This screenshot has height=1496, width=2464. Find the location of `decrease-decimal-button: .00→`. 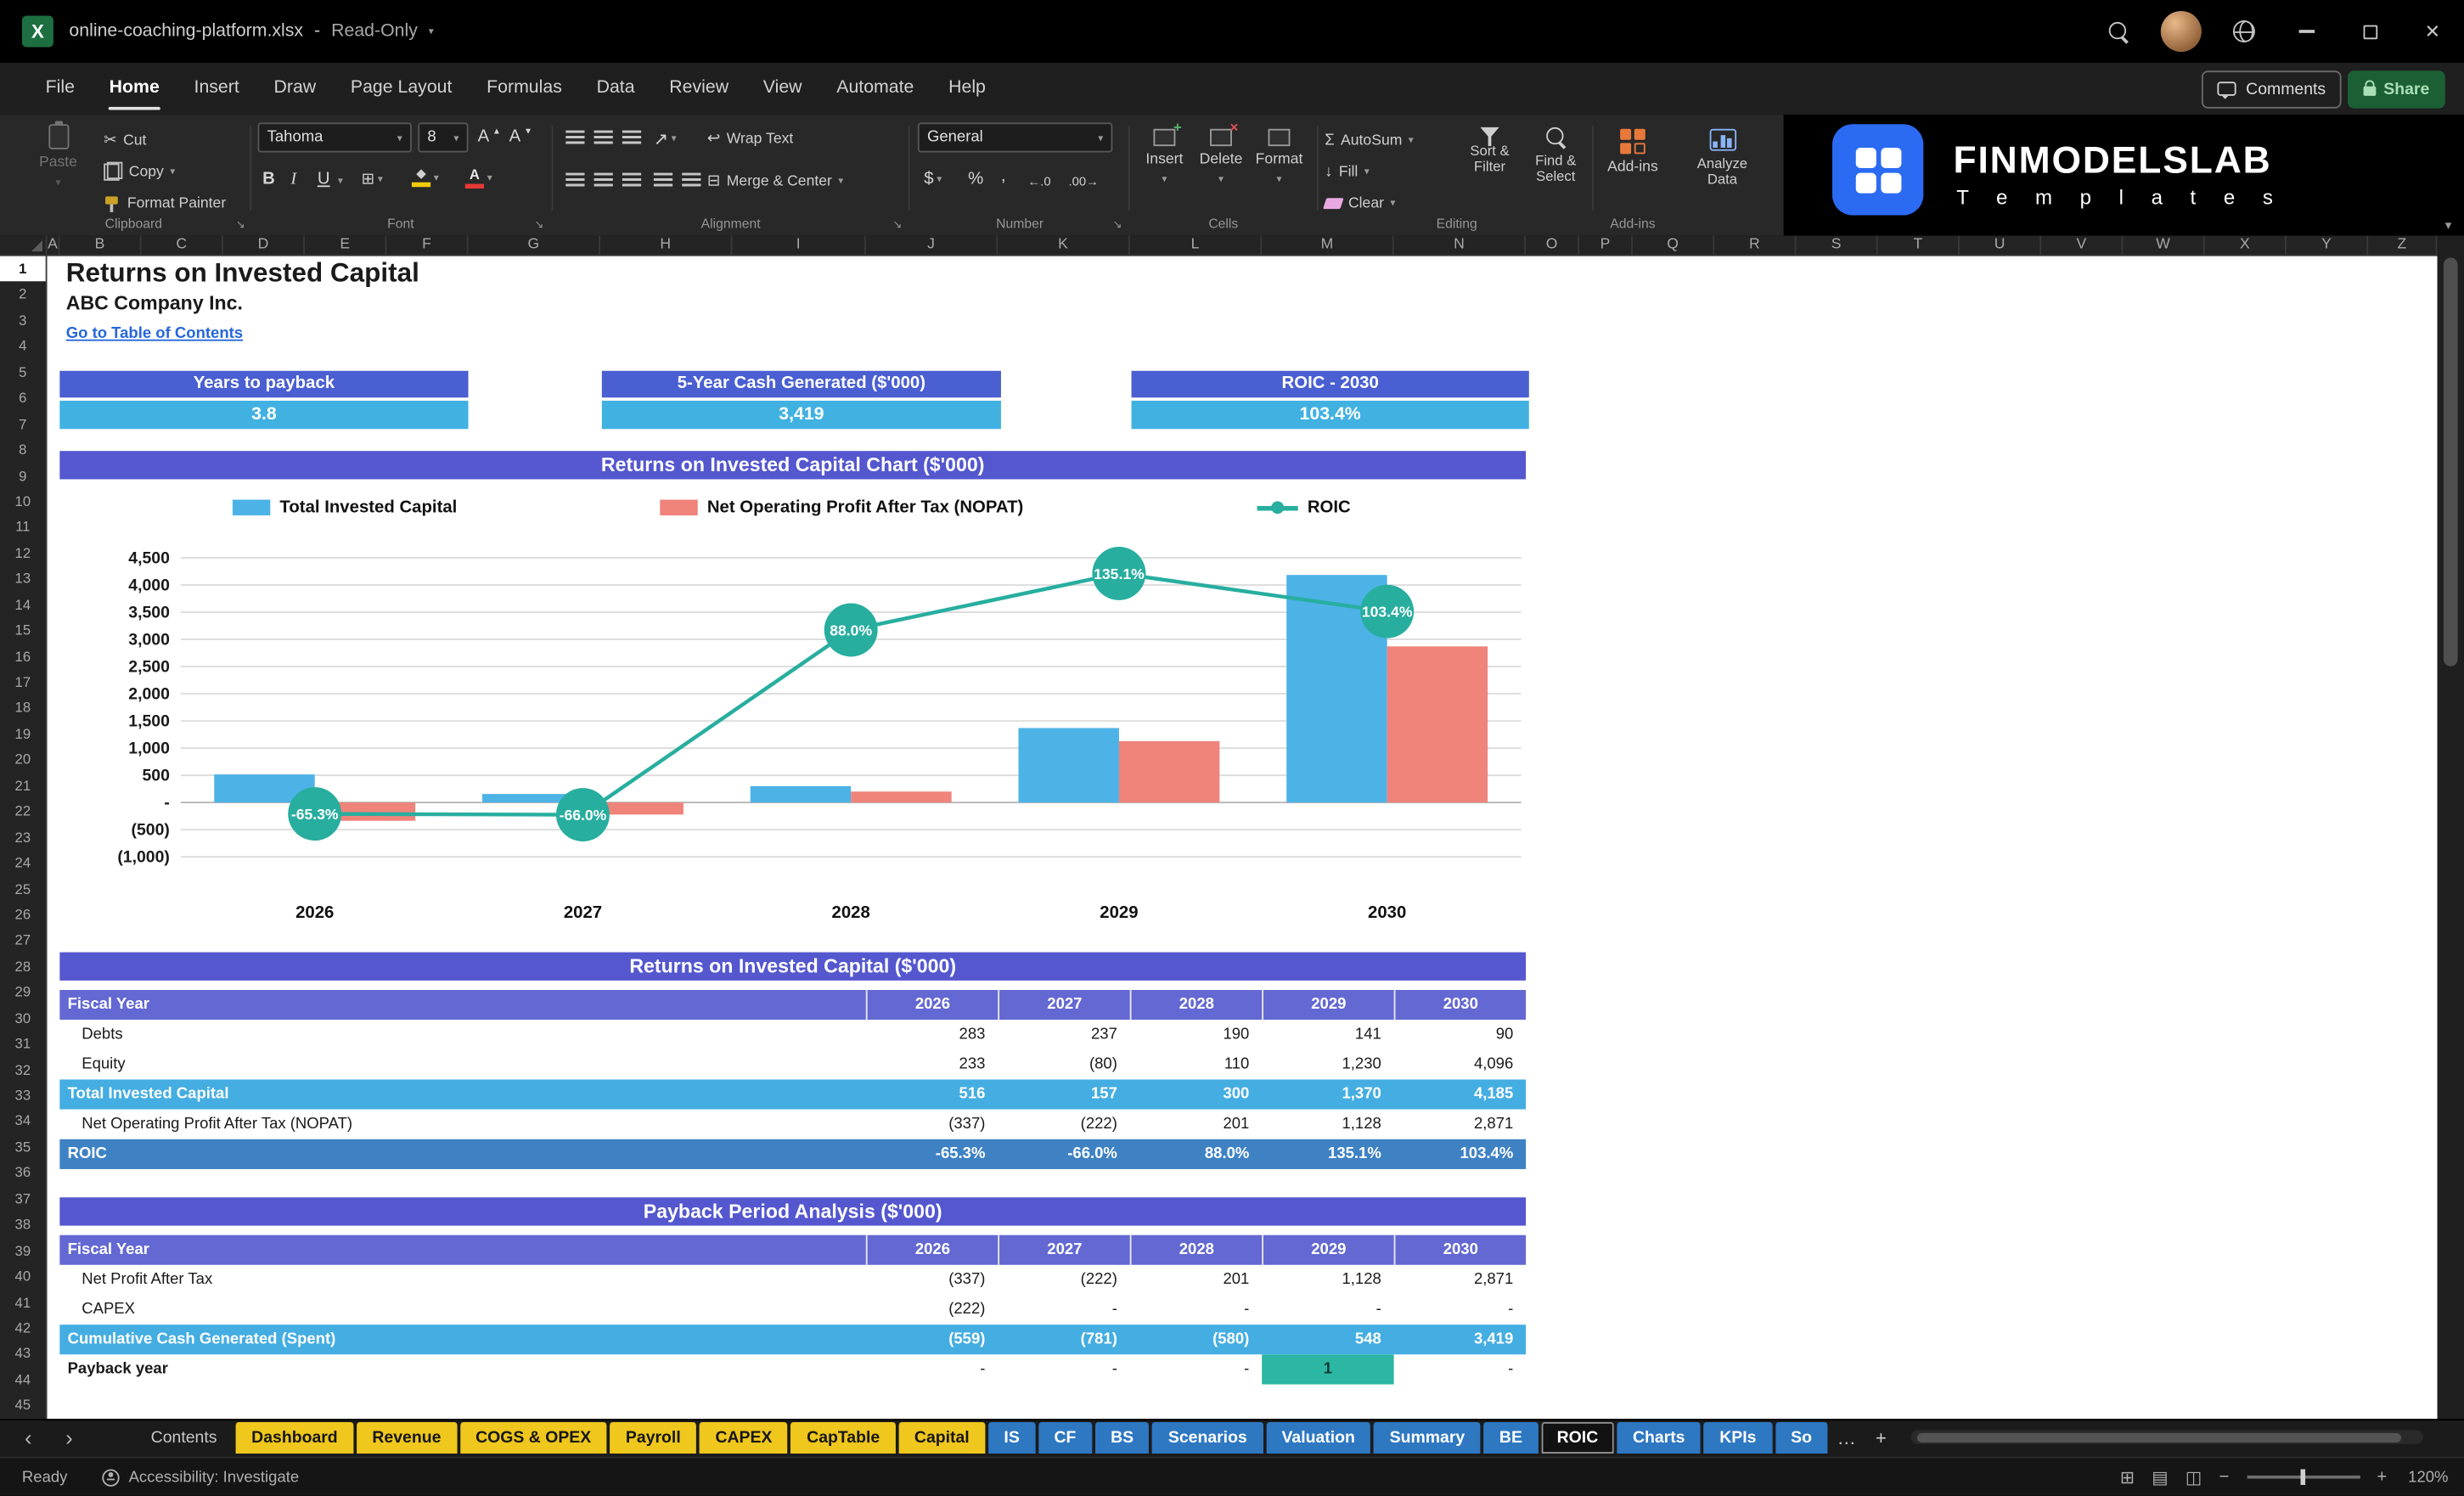

decrease-decimal-button: .00→ is located at coordinates (1084, 181).